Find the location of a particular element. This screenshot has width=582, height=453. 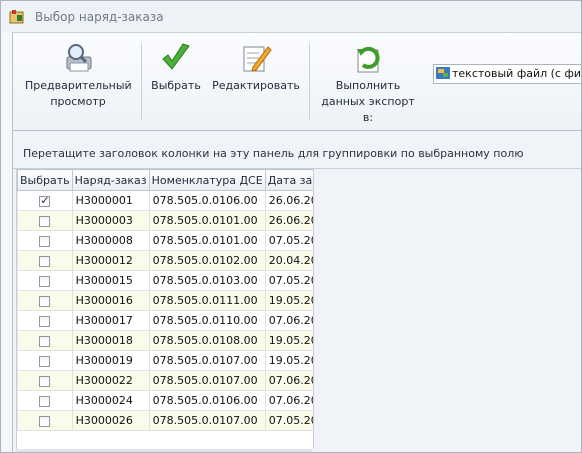

select-button: Выбрать is located at coordinates (176, 81).